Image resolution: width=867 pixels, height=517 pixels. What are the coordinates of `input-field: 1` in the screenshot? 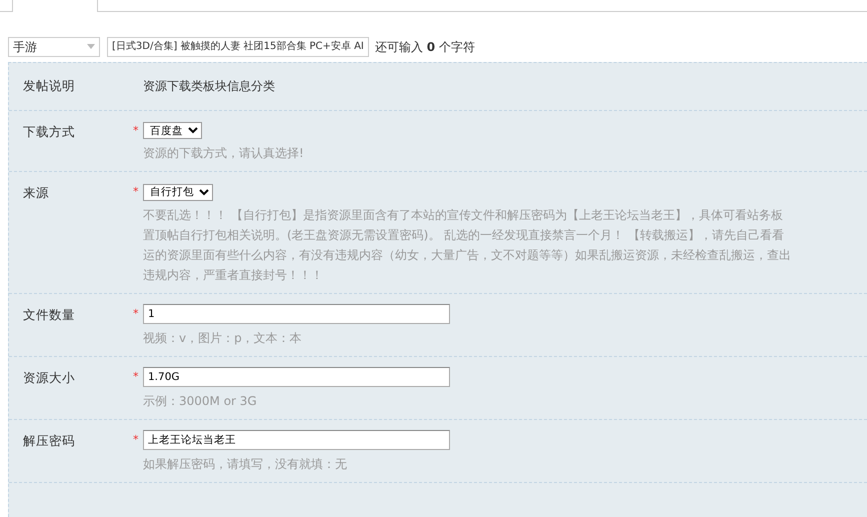 It's located at (296, 314).